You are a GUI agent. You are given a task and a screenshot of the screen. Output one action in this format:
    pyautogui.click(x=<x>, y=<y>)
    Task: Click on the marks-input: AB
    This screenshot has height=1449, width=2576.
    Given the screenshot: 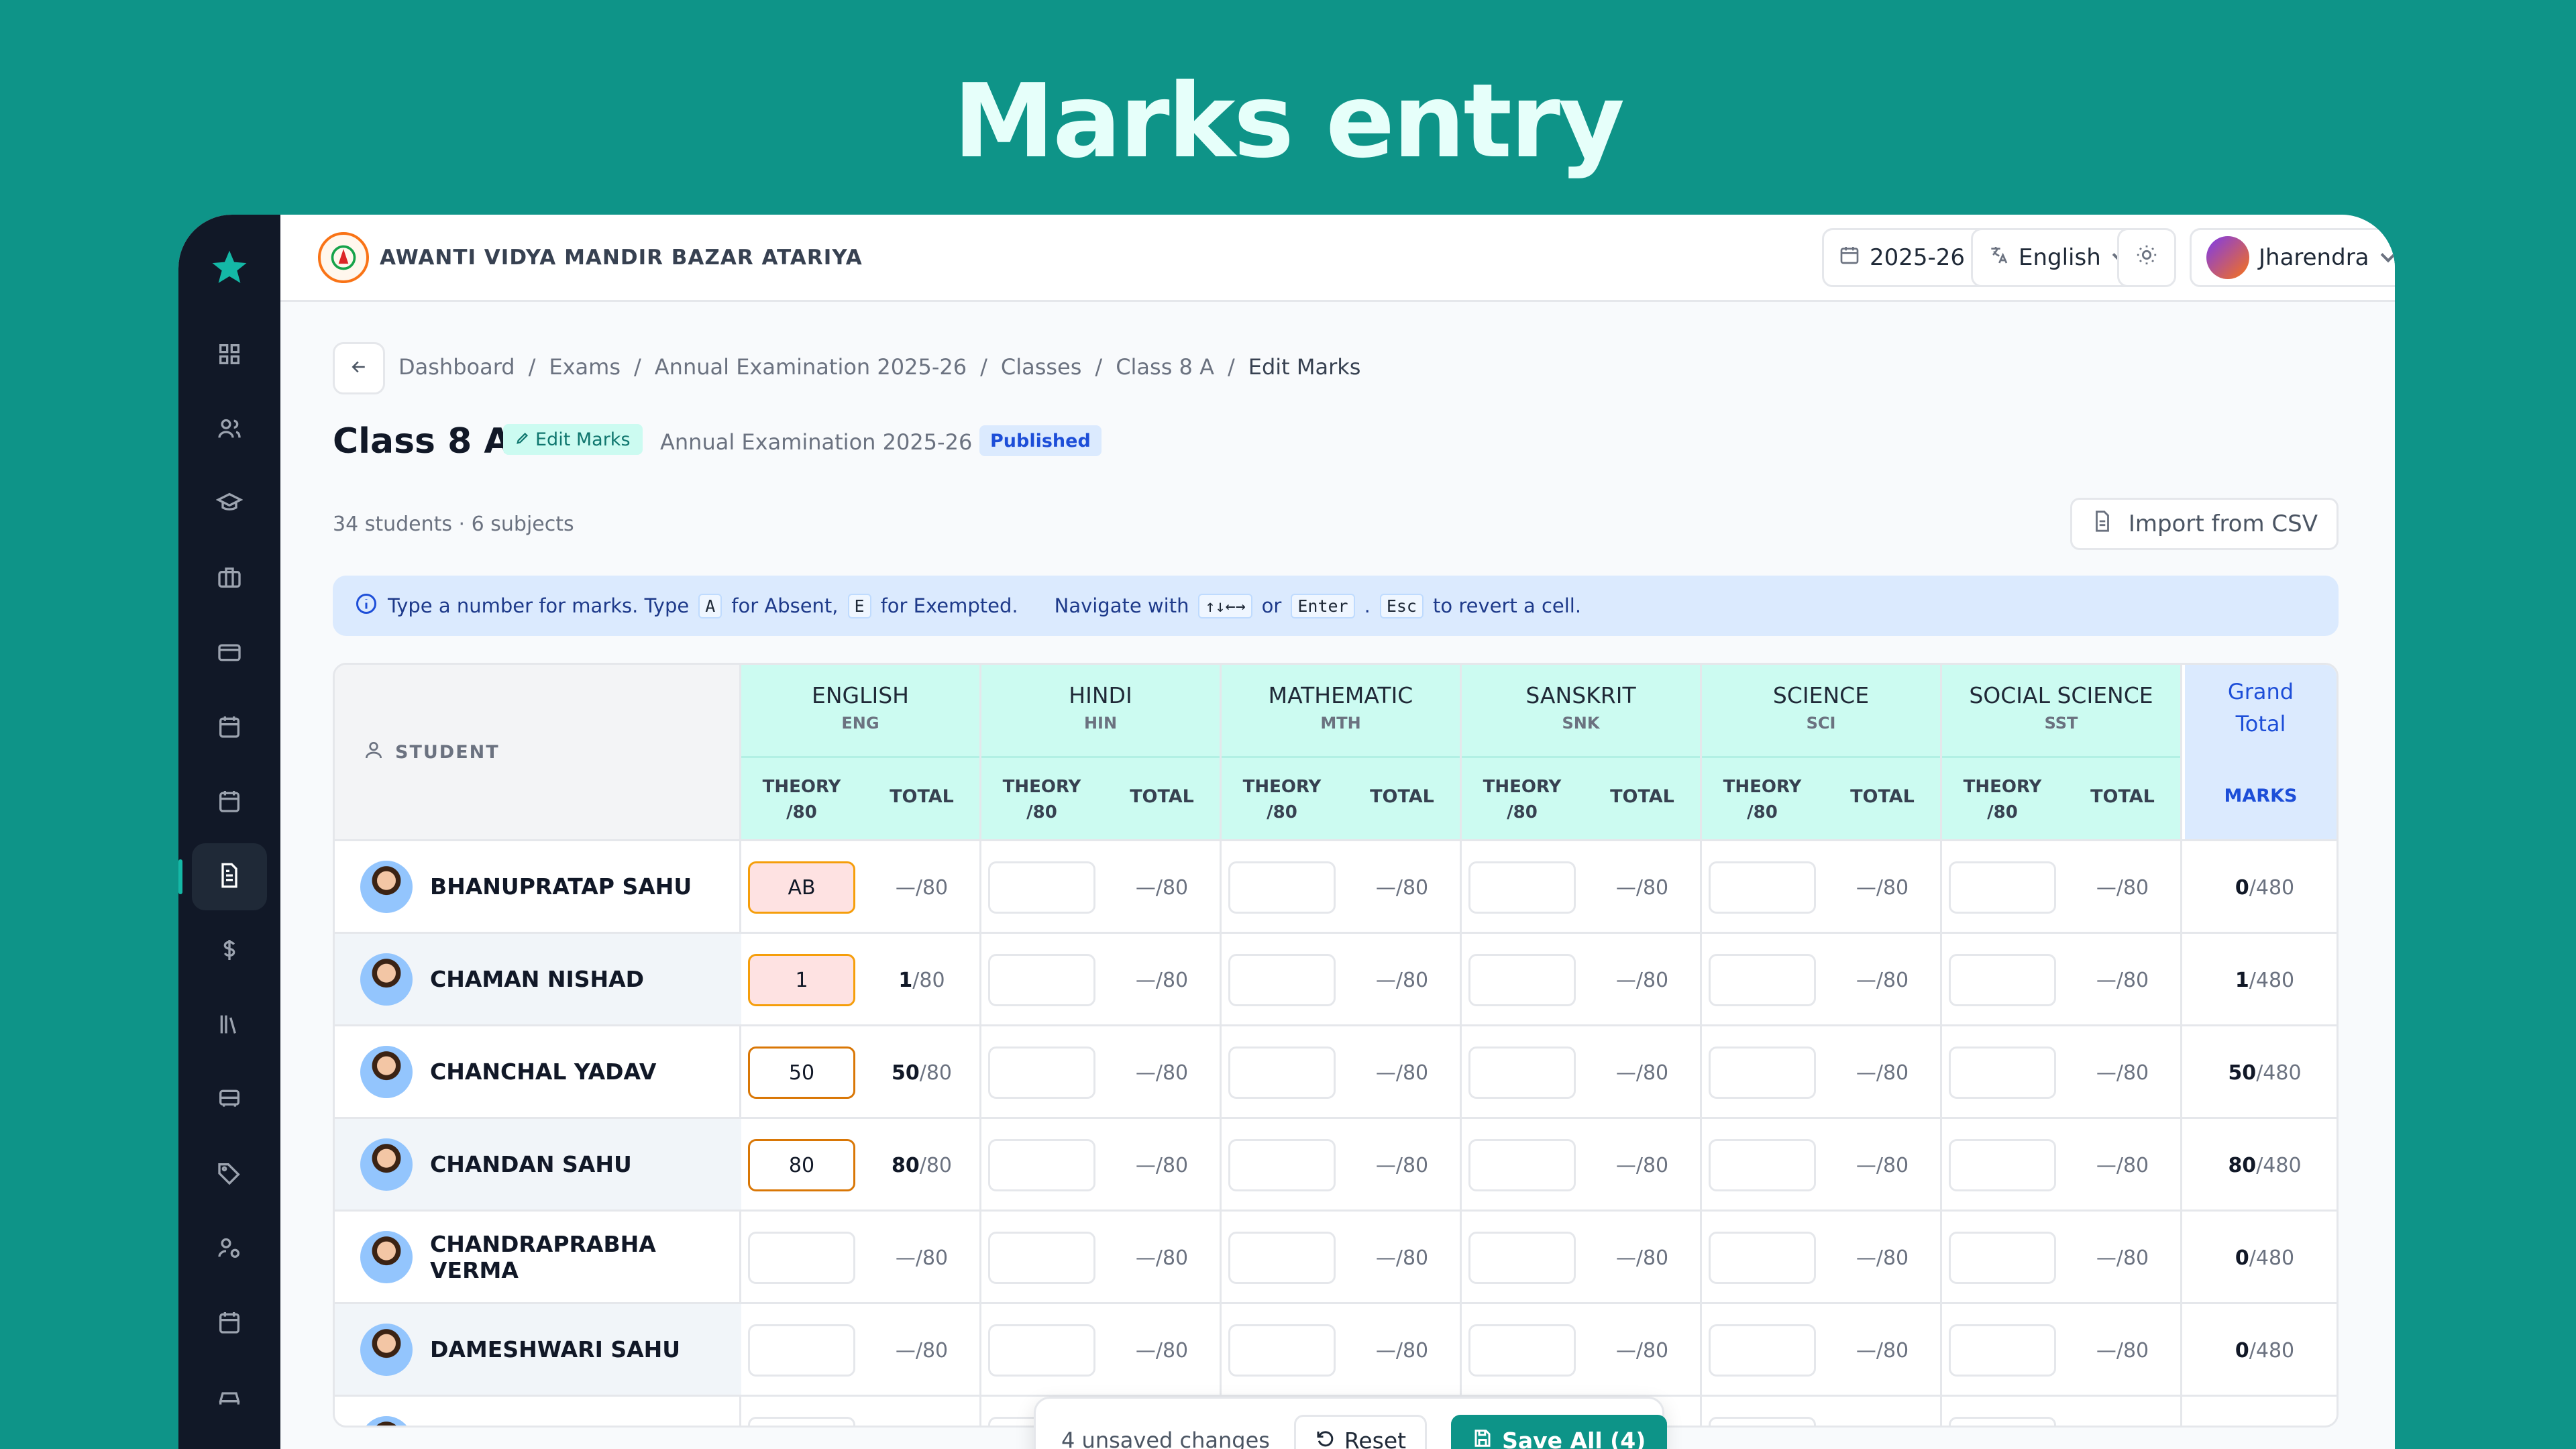 What is the action you would take?
    pyautogui.click(x=801, y=887)
    